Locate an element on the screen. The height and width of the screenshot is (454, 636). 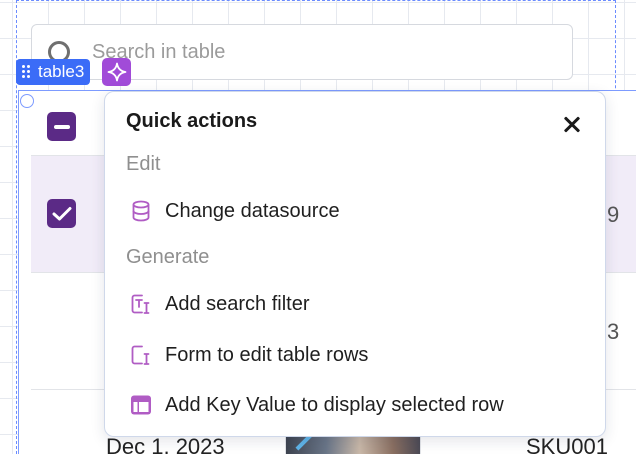
add-search-filter-button: Add search filter is located at coordinates (356, 304).